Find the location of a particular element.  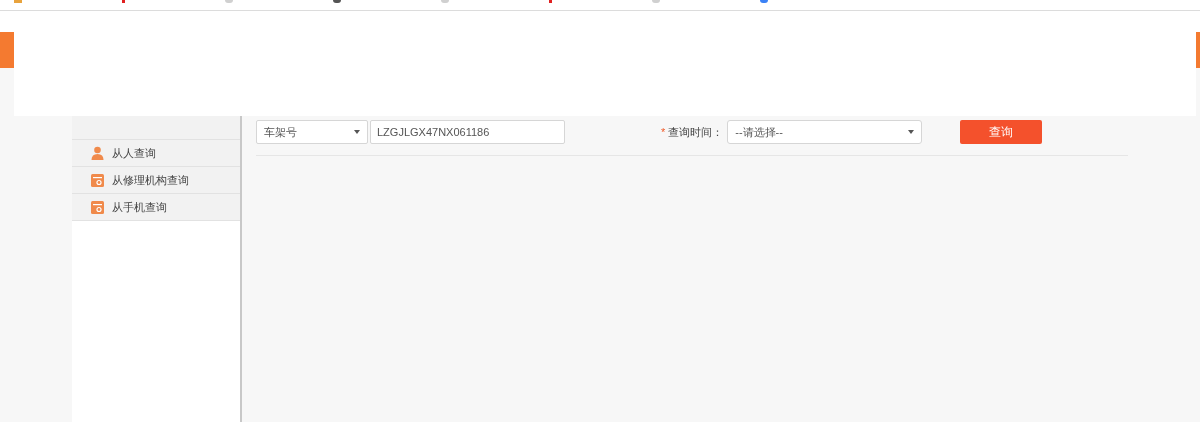

required-mark: * is located at coordinates (663, 132).